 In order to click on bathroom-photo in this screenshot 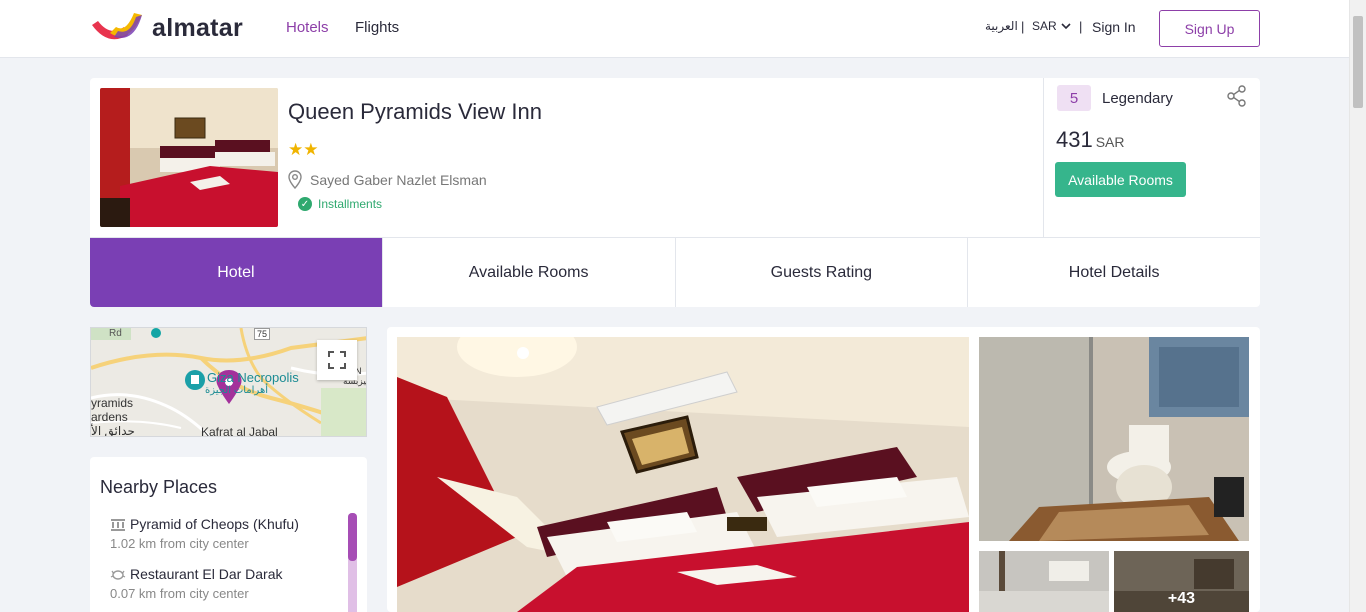, I will do `click(1114, 439)`.